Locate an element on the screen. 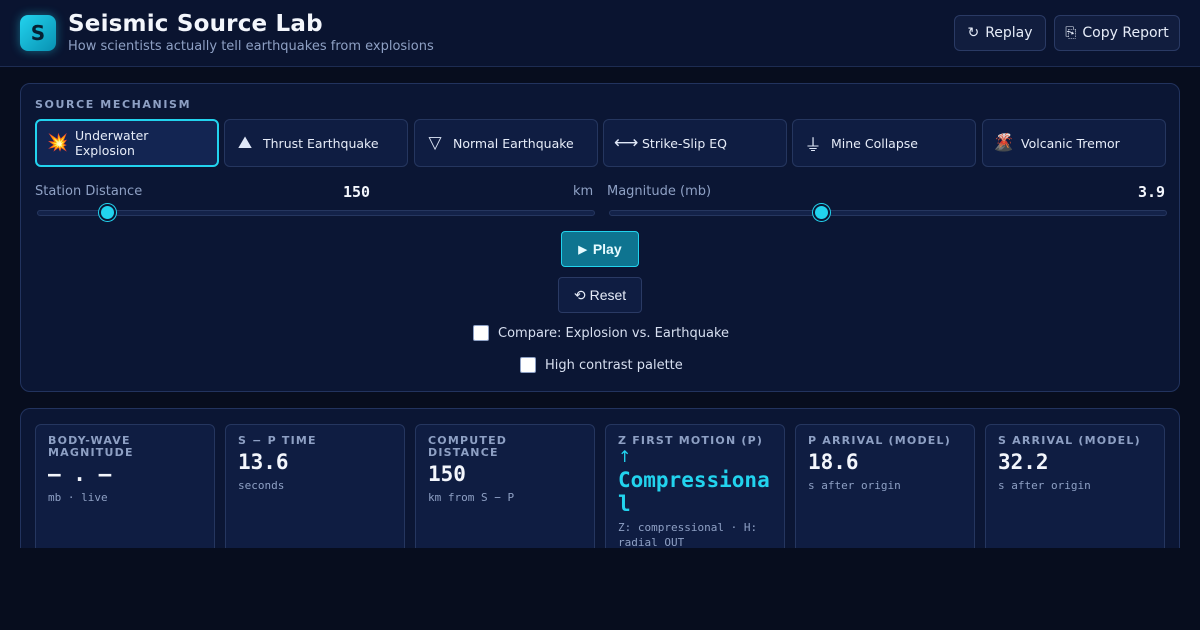  replay-icon: ↻ is located at coordinates (973, 33).